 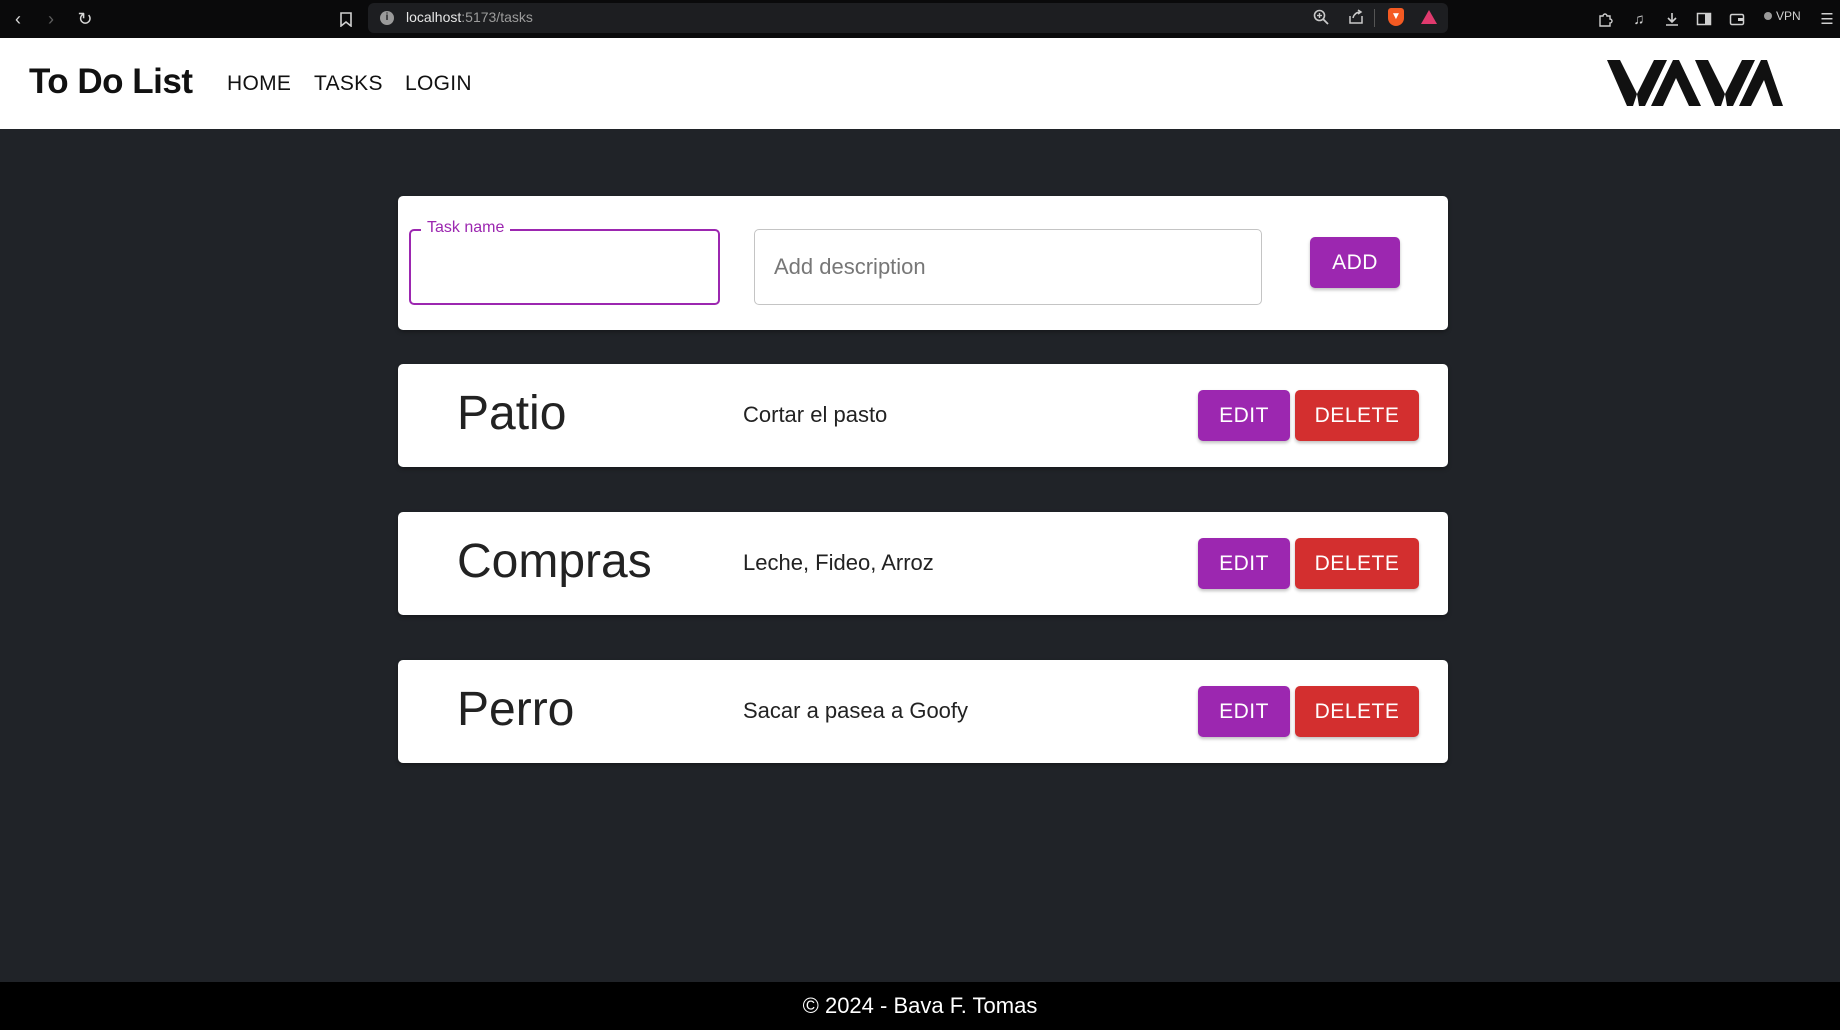 I want to click on add-task-form: Task name ADD, so click(x=923, y=263).